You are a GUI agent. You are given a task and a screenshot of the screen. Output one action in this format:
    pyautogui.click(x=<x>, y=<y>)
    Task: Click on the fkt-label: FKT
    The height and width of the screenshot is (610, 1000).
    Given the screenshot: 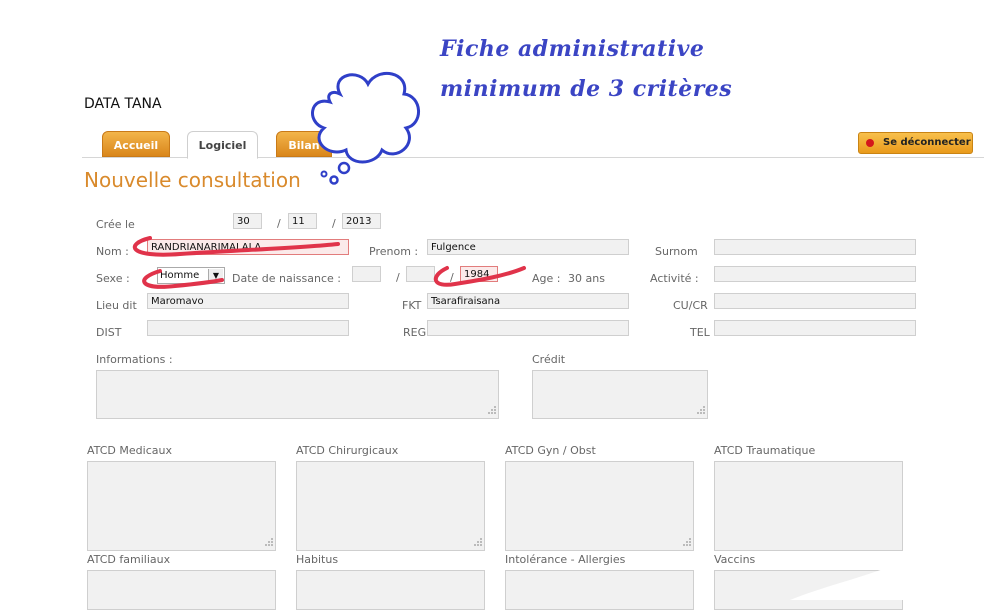 What is the action you would take?
    pyautogui.click(x=412, y=305)
    